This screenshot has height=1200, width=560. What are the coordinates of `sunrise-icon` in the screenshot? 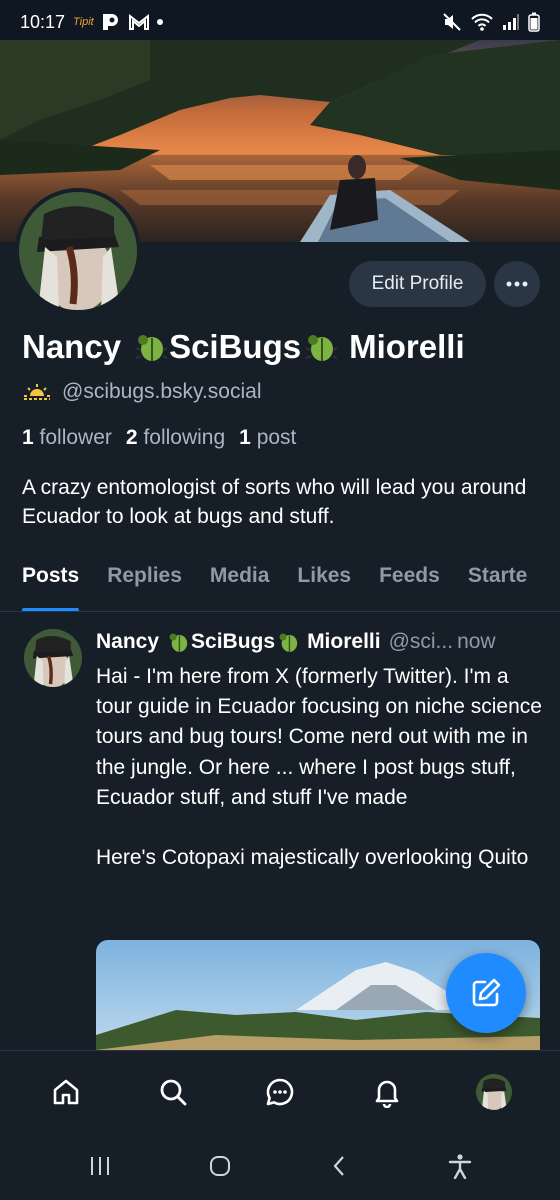 It's located at (37, 392).